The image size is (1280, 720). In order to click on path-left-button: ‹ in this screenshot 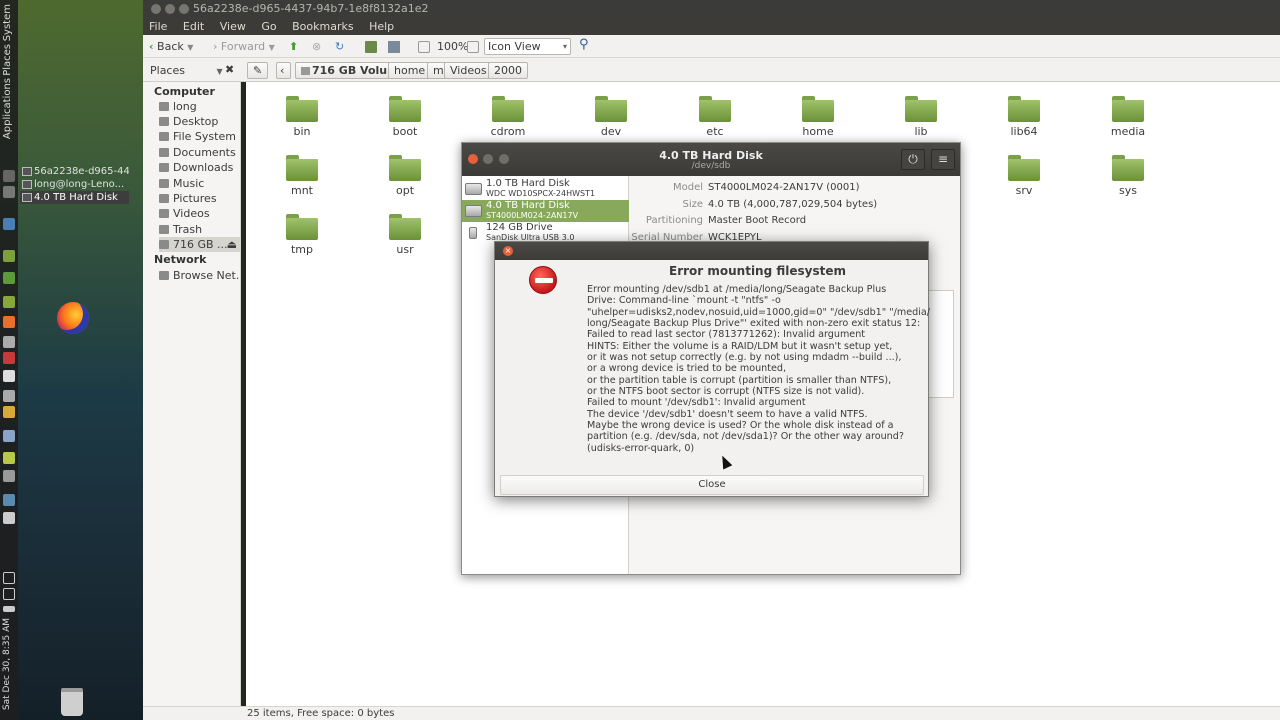, I will do `click(283, 70)`.